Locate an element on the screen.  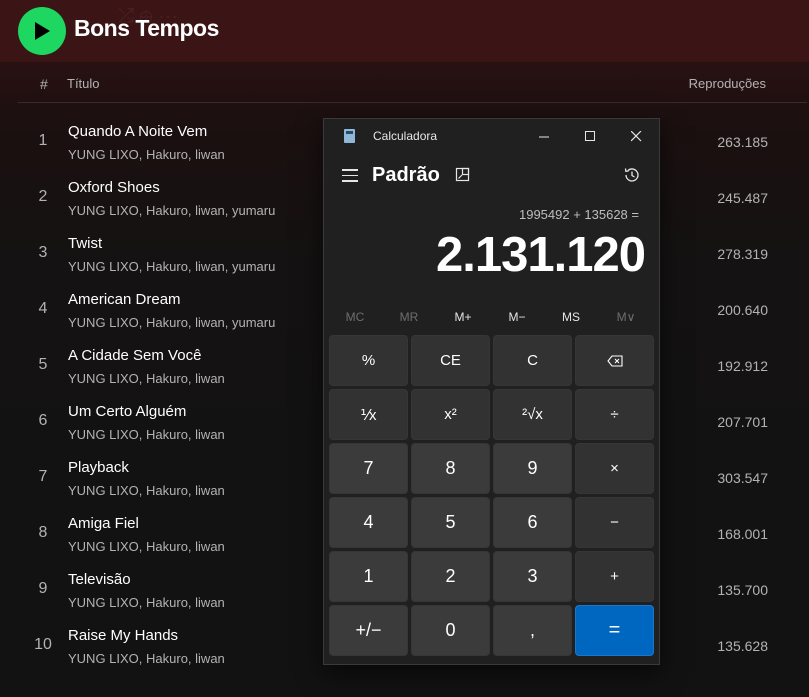
play-button is located at coordinates (42, 31).